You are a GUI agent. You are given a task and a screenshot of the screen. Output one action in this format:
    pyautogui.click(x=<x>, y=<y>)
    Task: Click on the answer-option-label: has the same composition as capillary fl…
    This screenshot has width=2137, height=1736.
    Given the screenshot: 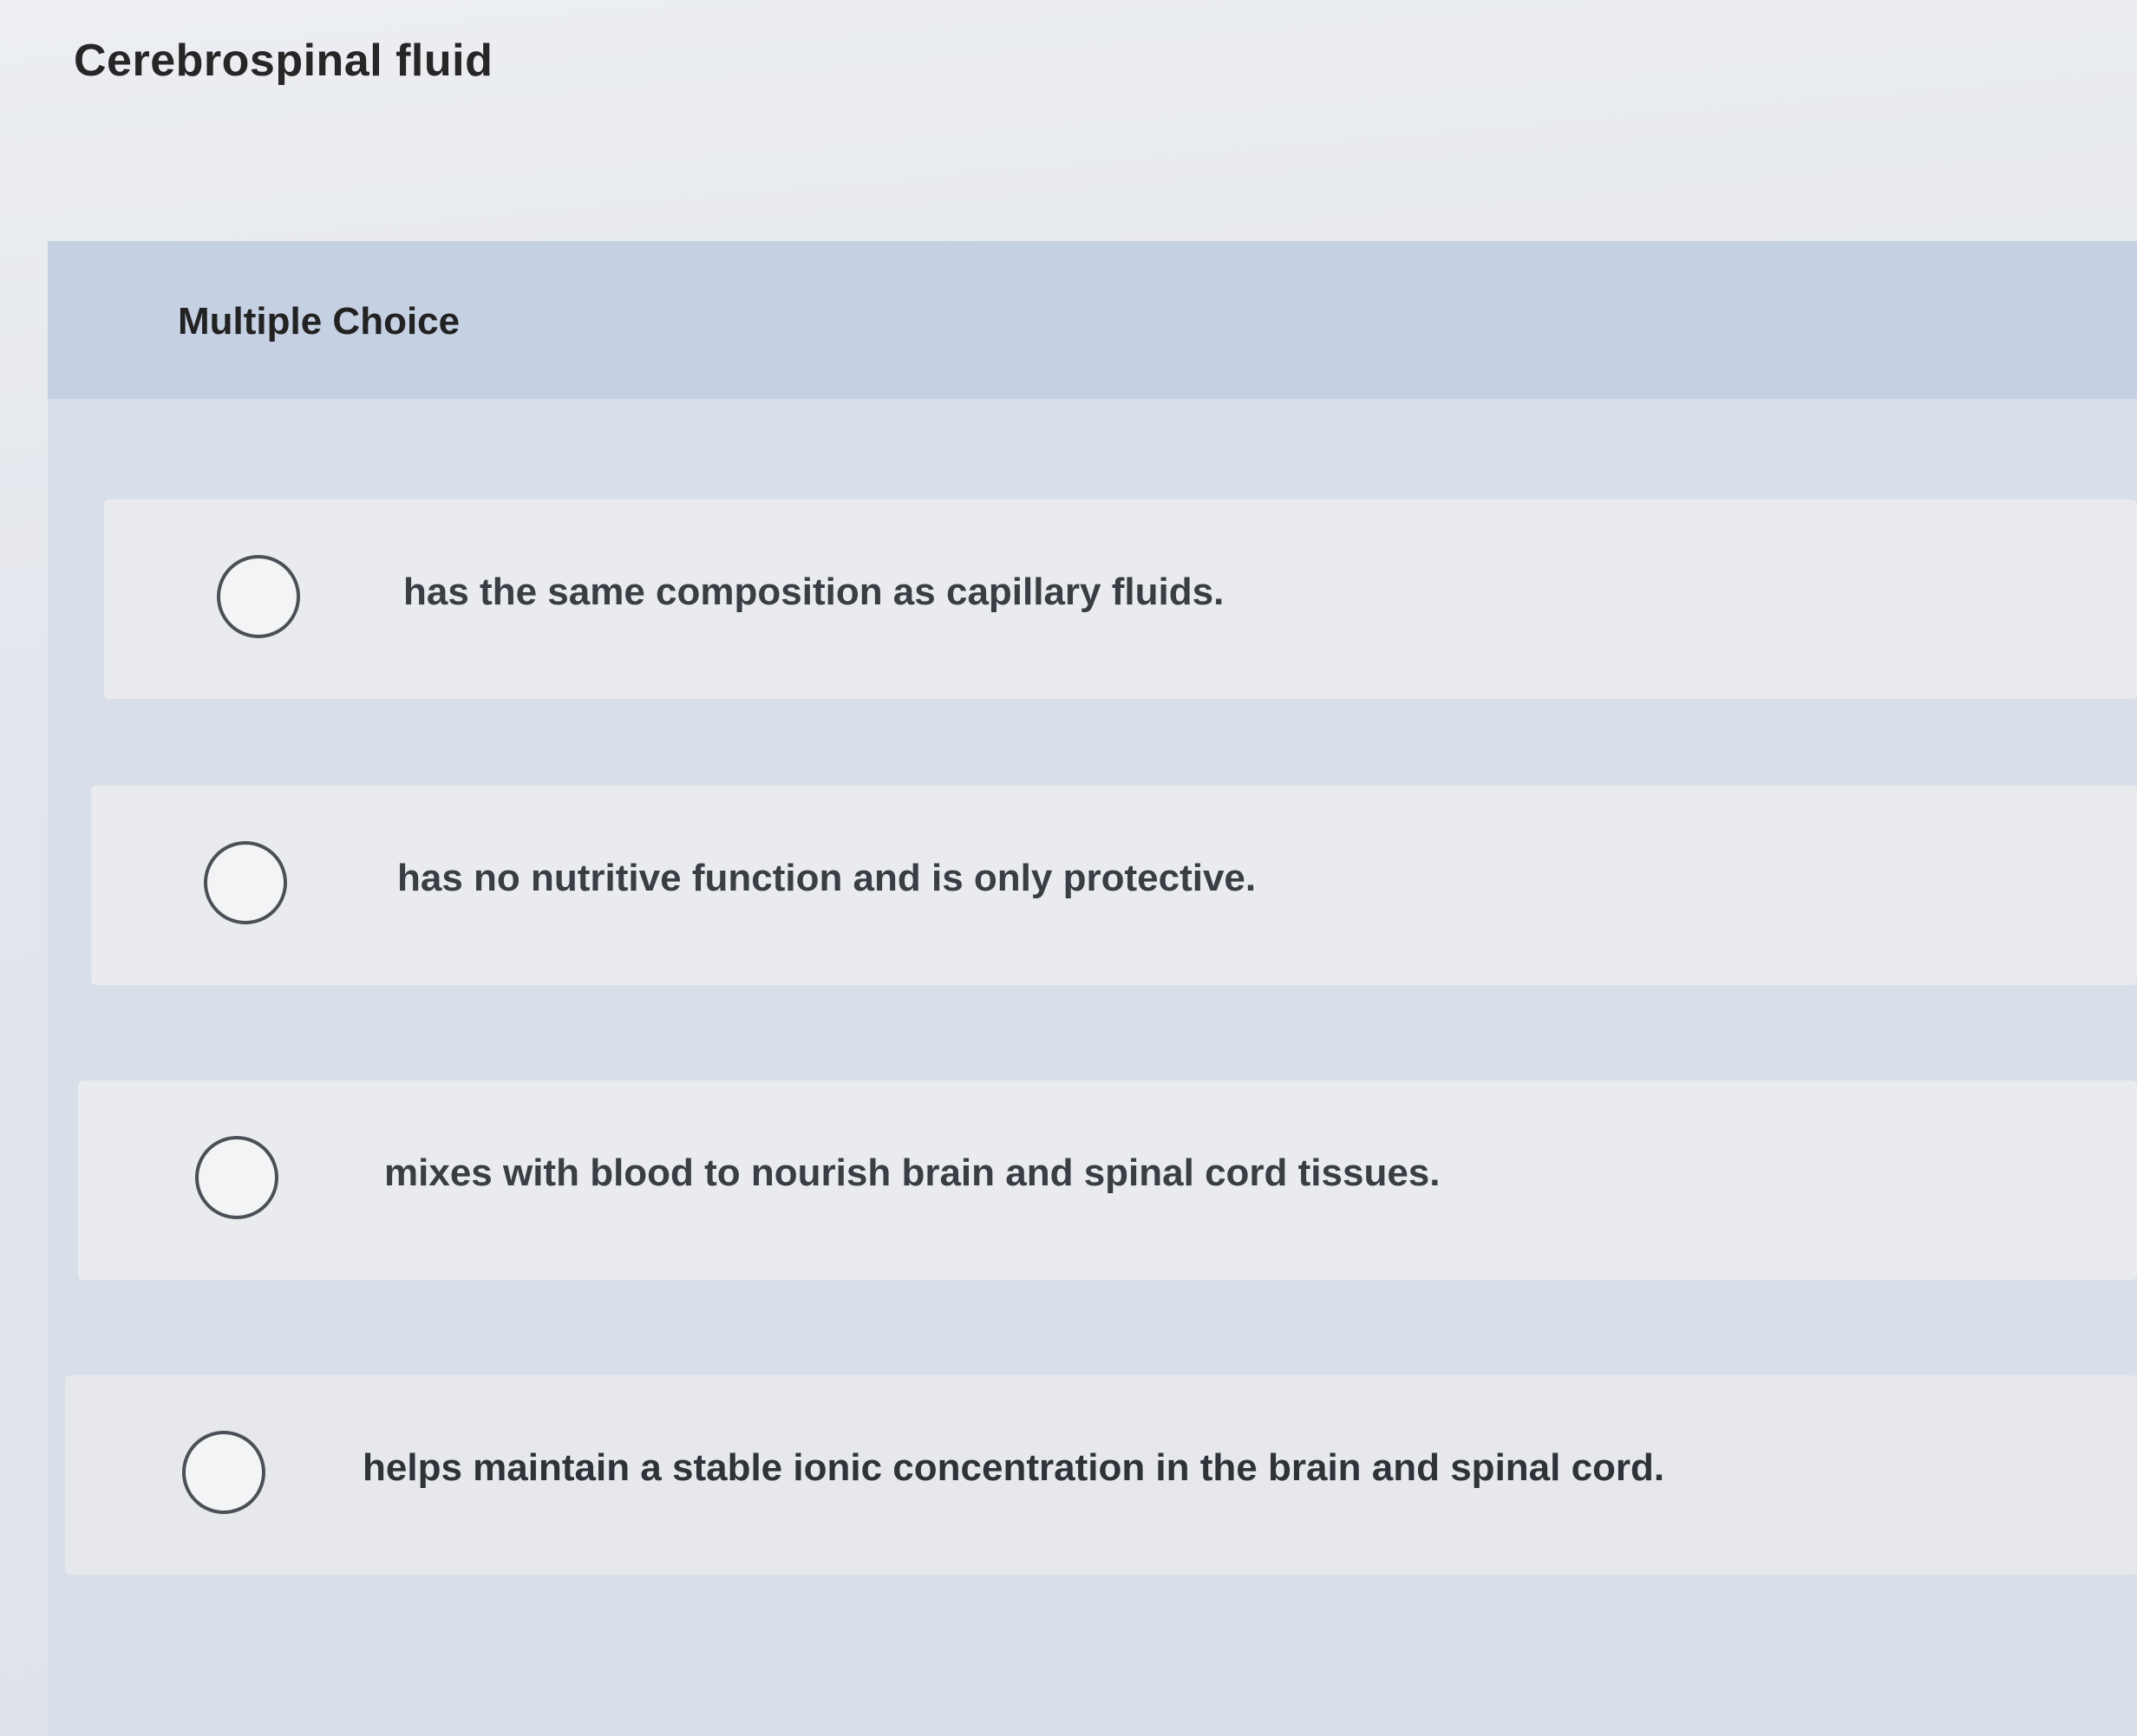 What is the action you would take?
    pyautogui.click(x=814, y=592)
    